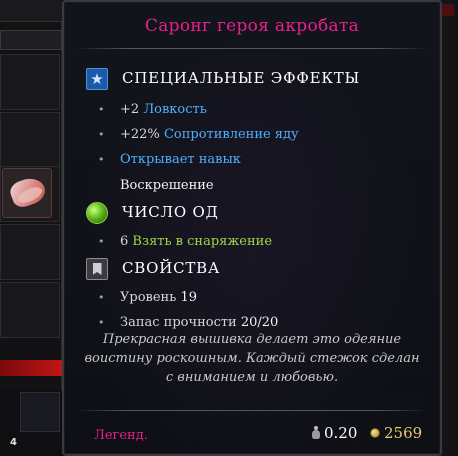 Image resolution: width=458 pixels, height=456 pixels. Describe the element at coordinates (97, 269) in the screenshot. I see `banner-icon` at that location.